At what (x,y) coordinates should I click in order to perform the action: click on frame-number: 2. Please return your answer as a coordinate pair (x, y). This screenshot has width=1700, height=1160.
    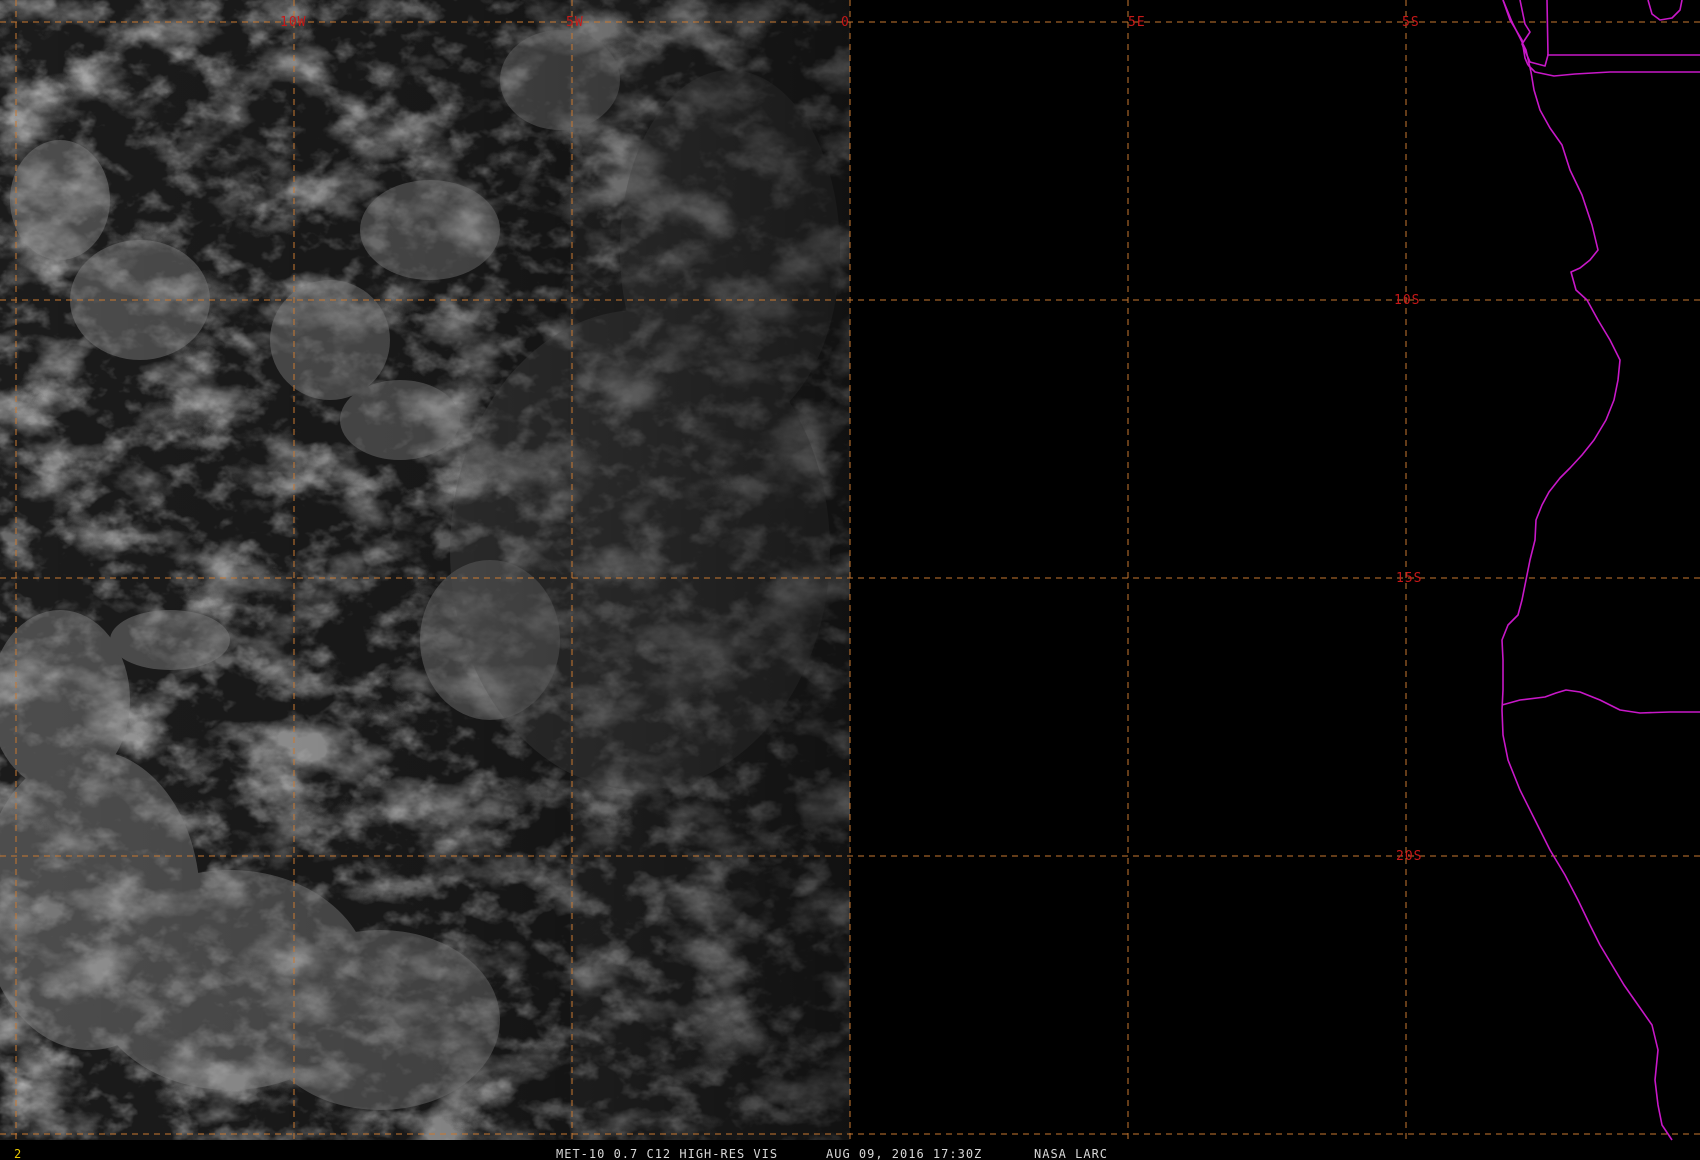
    Looking at the image, I should click on (18, 1153).